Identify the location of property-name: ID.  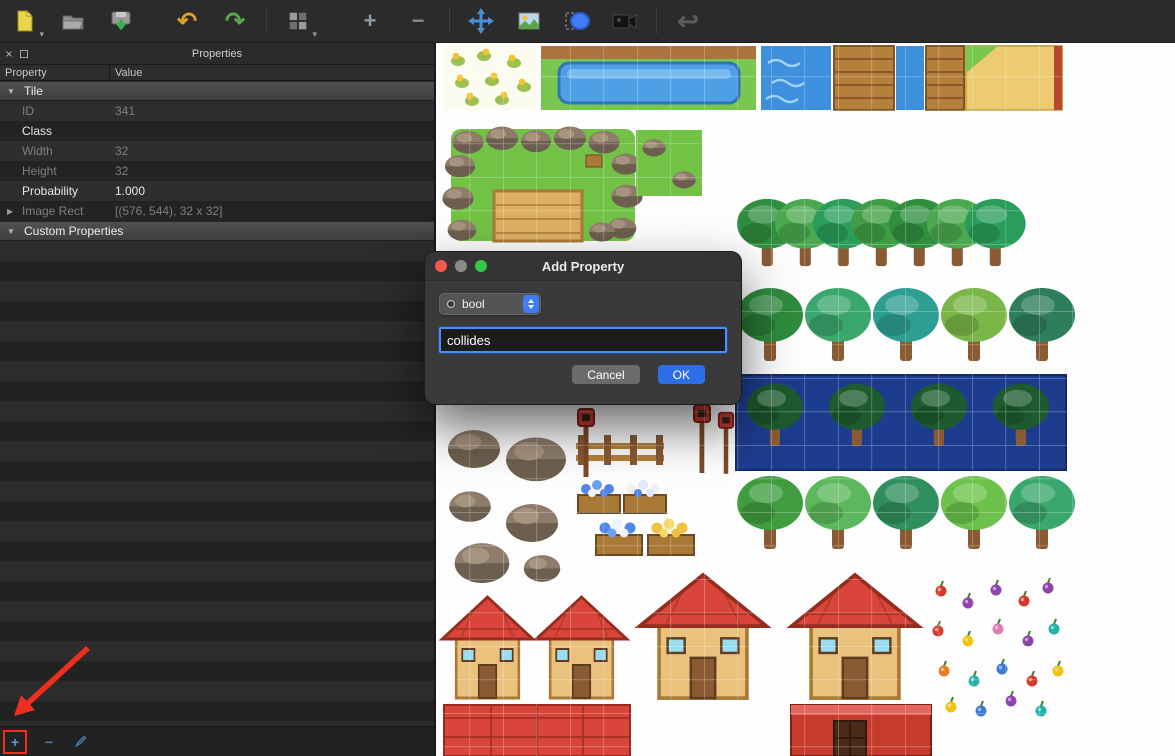
(28, 111).